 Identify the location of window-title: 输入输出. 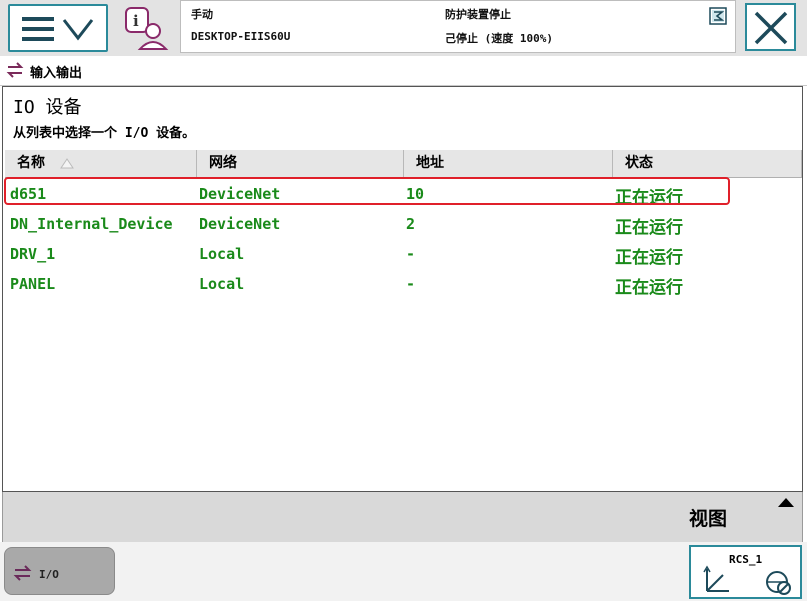
(56, 73).